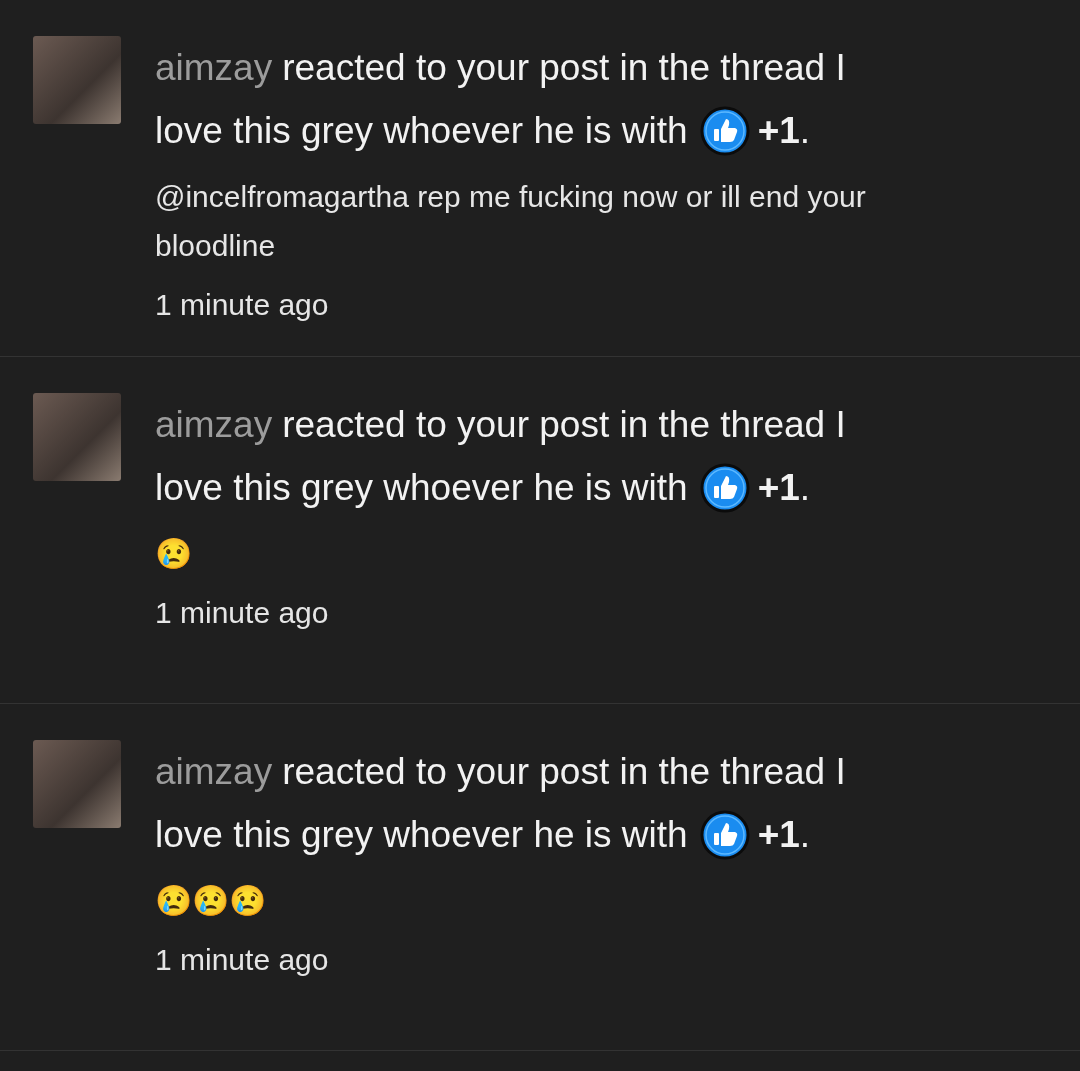  Describe the element at coordinates (211, 901) in the screenshot. I see `message-text: 😢😢😢` at that location.